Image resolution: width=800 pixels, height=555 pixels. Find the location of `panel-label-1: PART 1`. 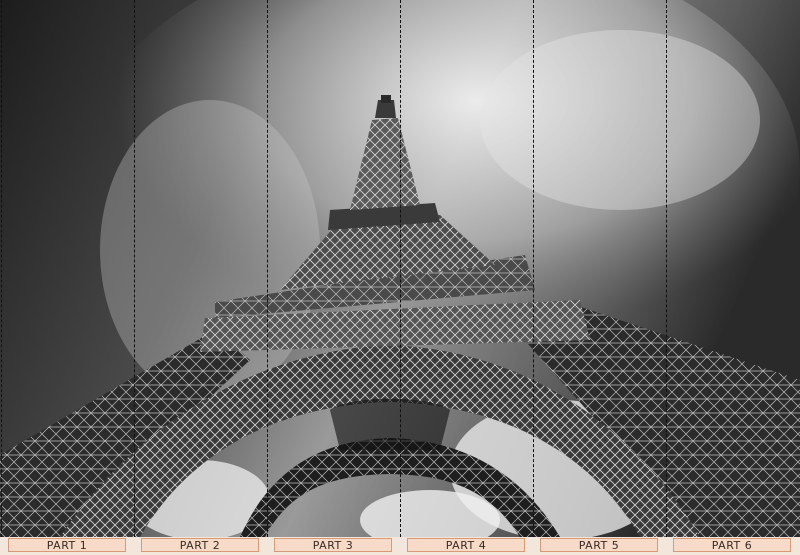

panel-label-1: PART 1 is located at coordinates (67, 545).